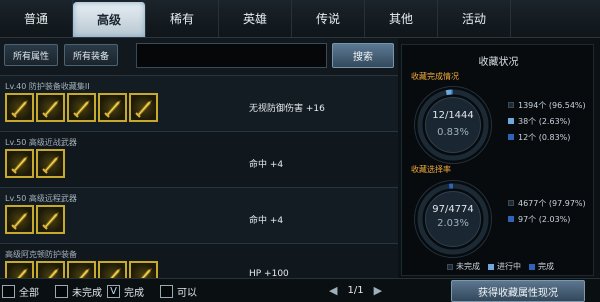  I want to click on completion-legend: 1394个 (96.54%) 38个 (2.63%) 12个 (0.83%), so click(547, 121).